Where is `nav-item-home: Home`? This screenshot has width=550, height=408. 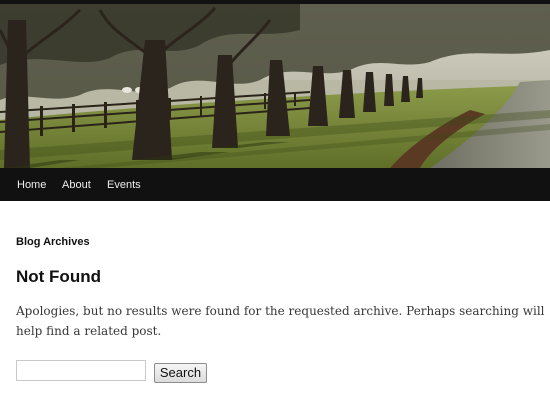 nav-item-home: Home is located at coordinates (31, 184).